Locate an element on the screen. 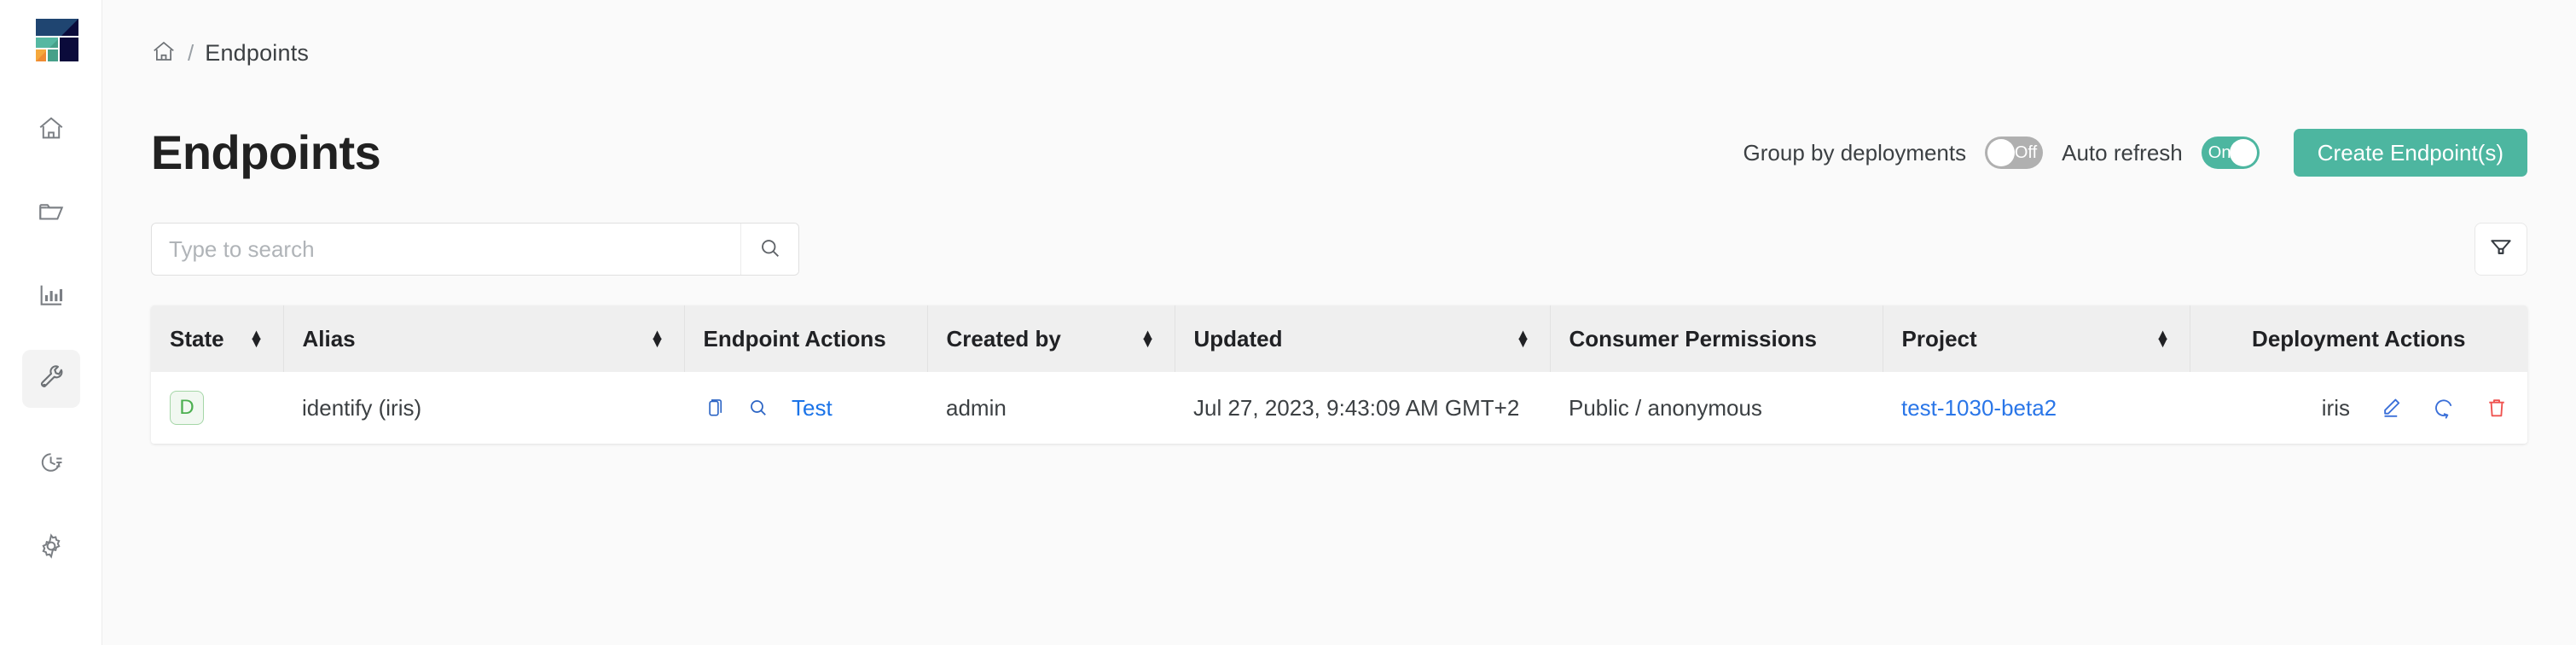 Image resolution: width=2576 pixels, height=645 pixels. cell-alias: identify (iris) is located at coordinates (362, 407).